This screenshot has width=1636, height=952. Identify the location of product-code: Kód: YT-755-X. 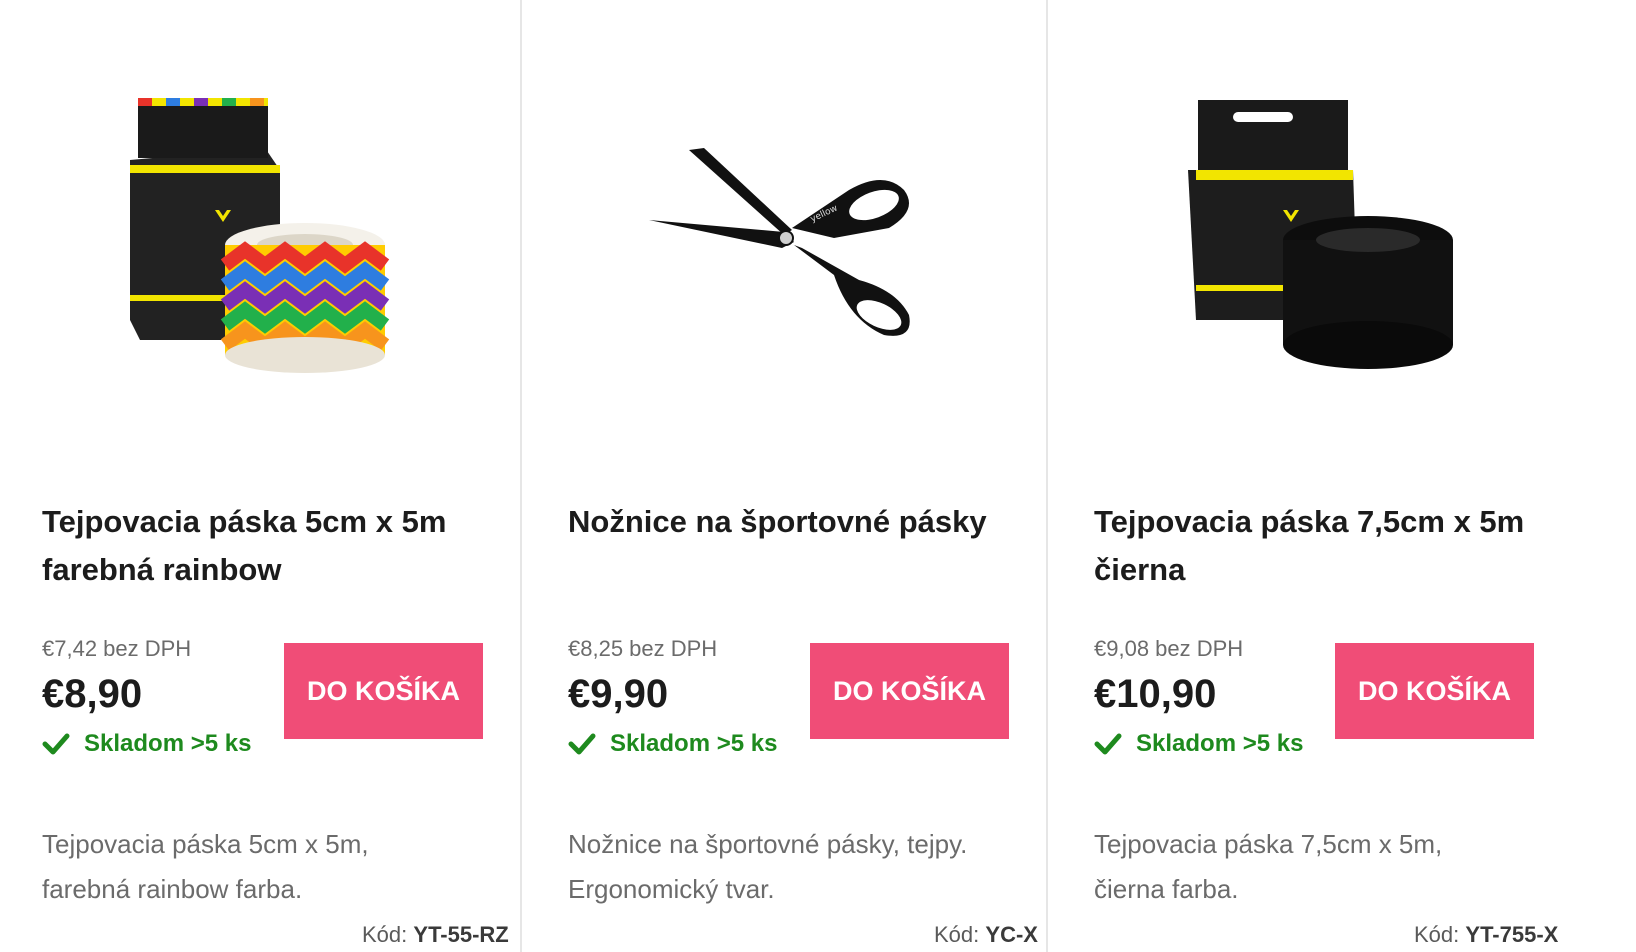
(1486, 935).